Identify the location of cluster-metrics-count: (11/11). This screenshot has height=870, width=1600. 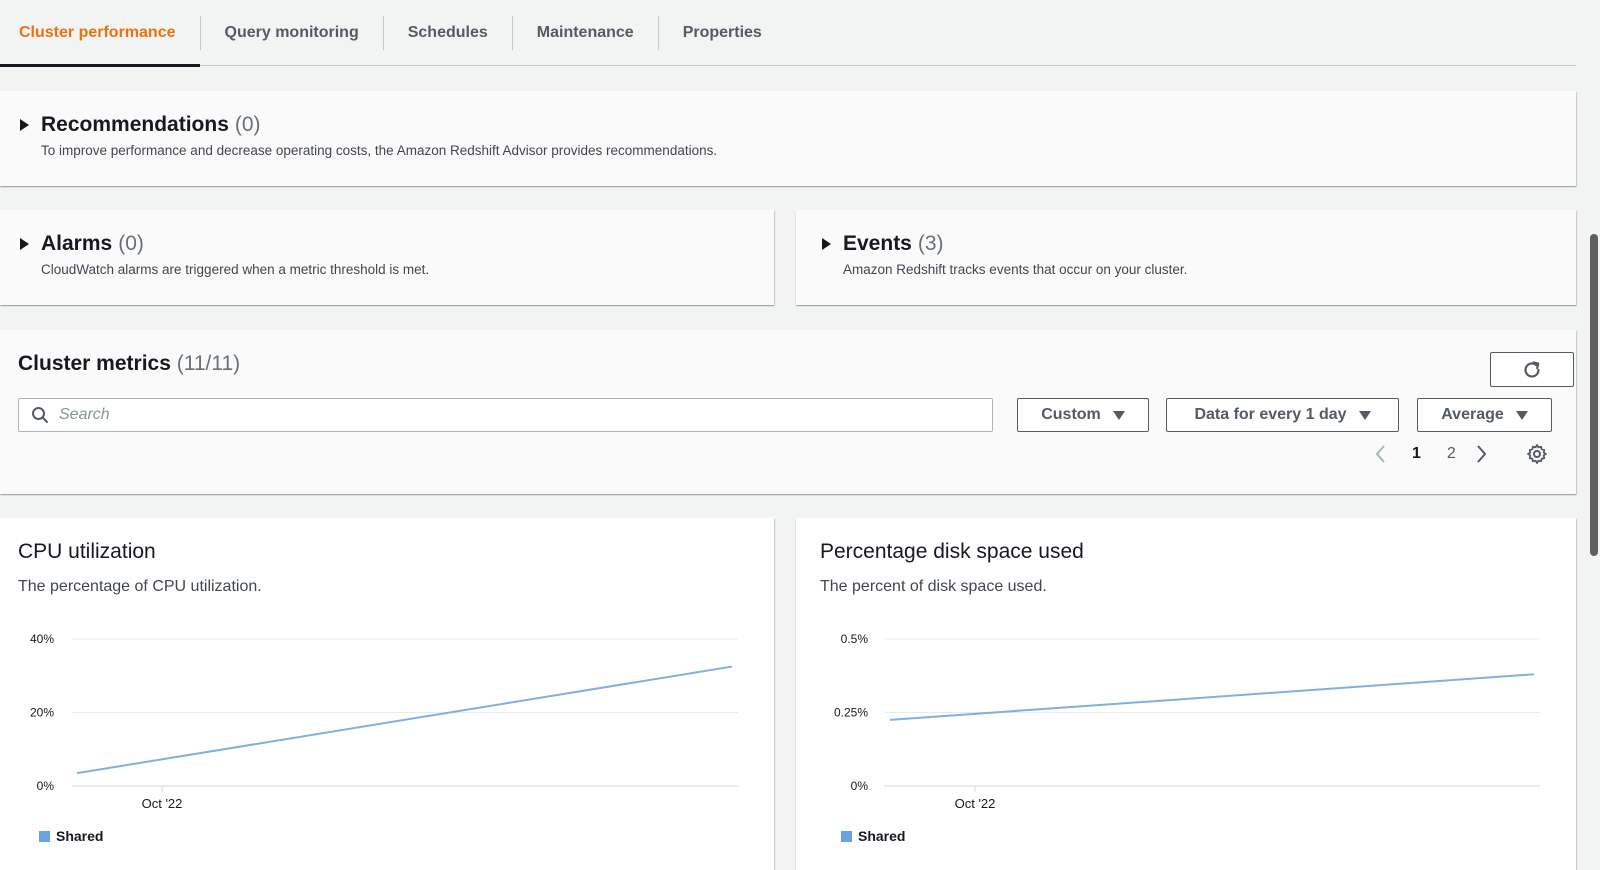
(208, 363).